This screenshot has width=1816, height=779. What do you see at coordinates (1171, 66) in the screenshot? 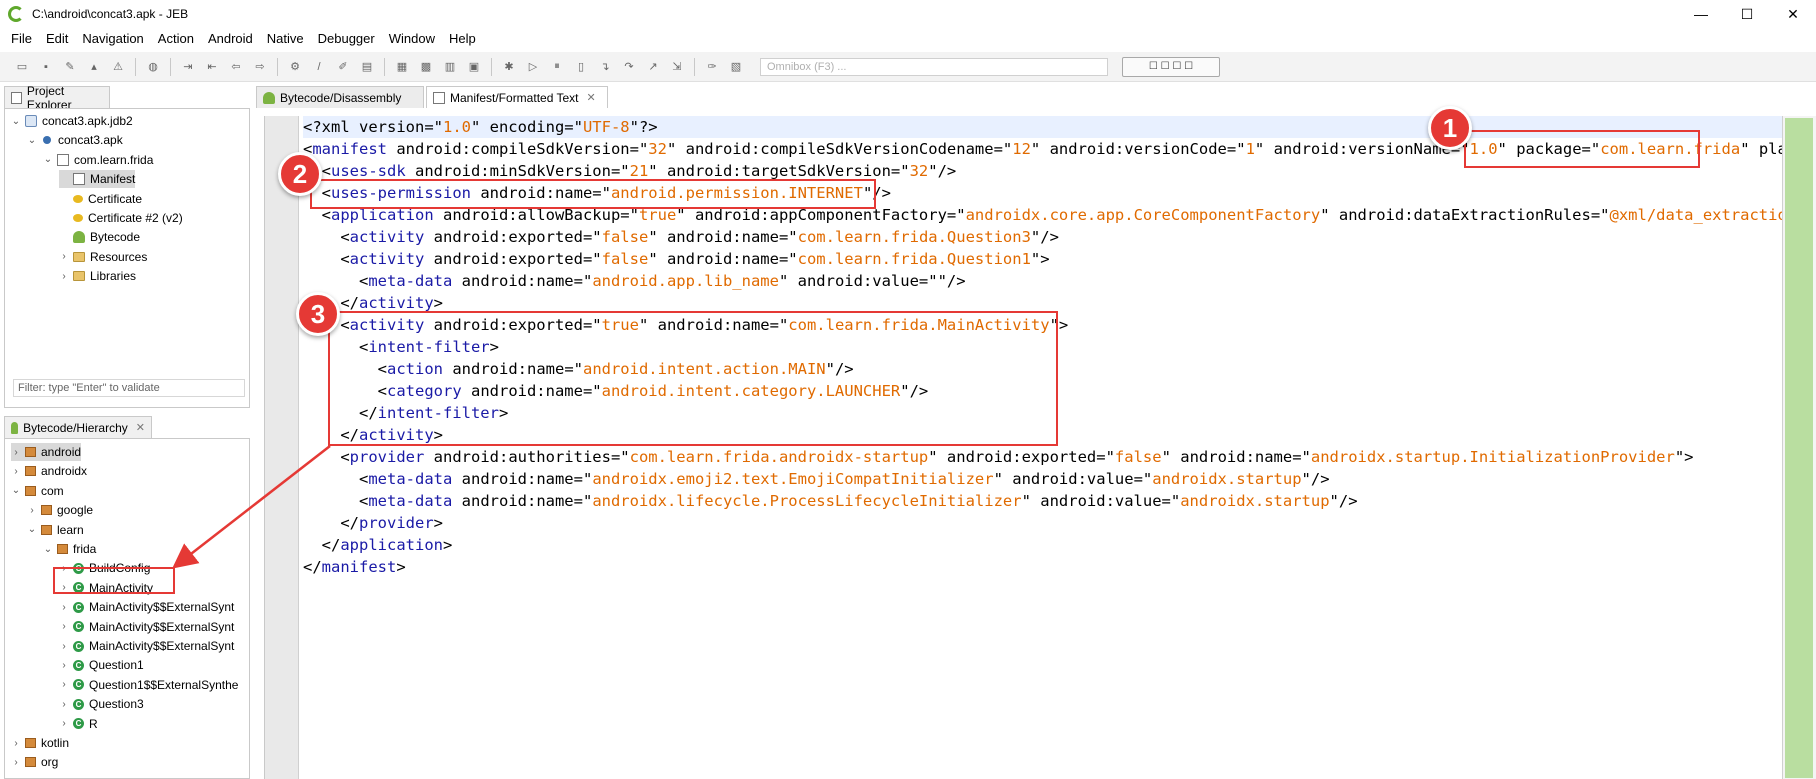
I see `toolbar-options-button: ☐ ☐ ☐ ☐` at bounding box center [1171, 66].